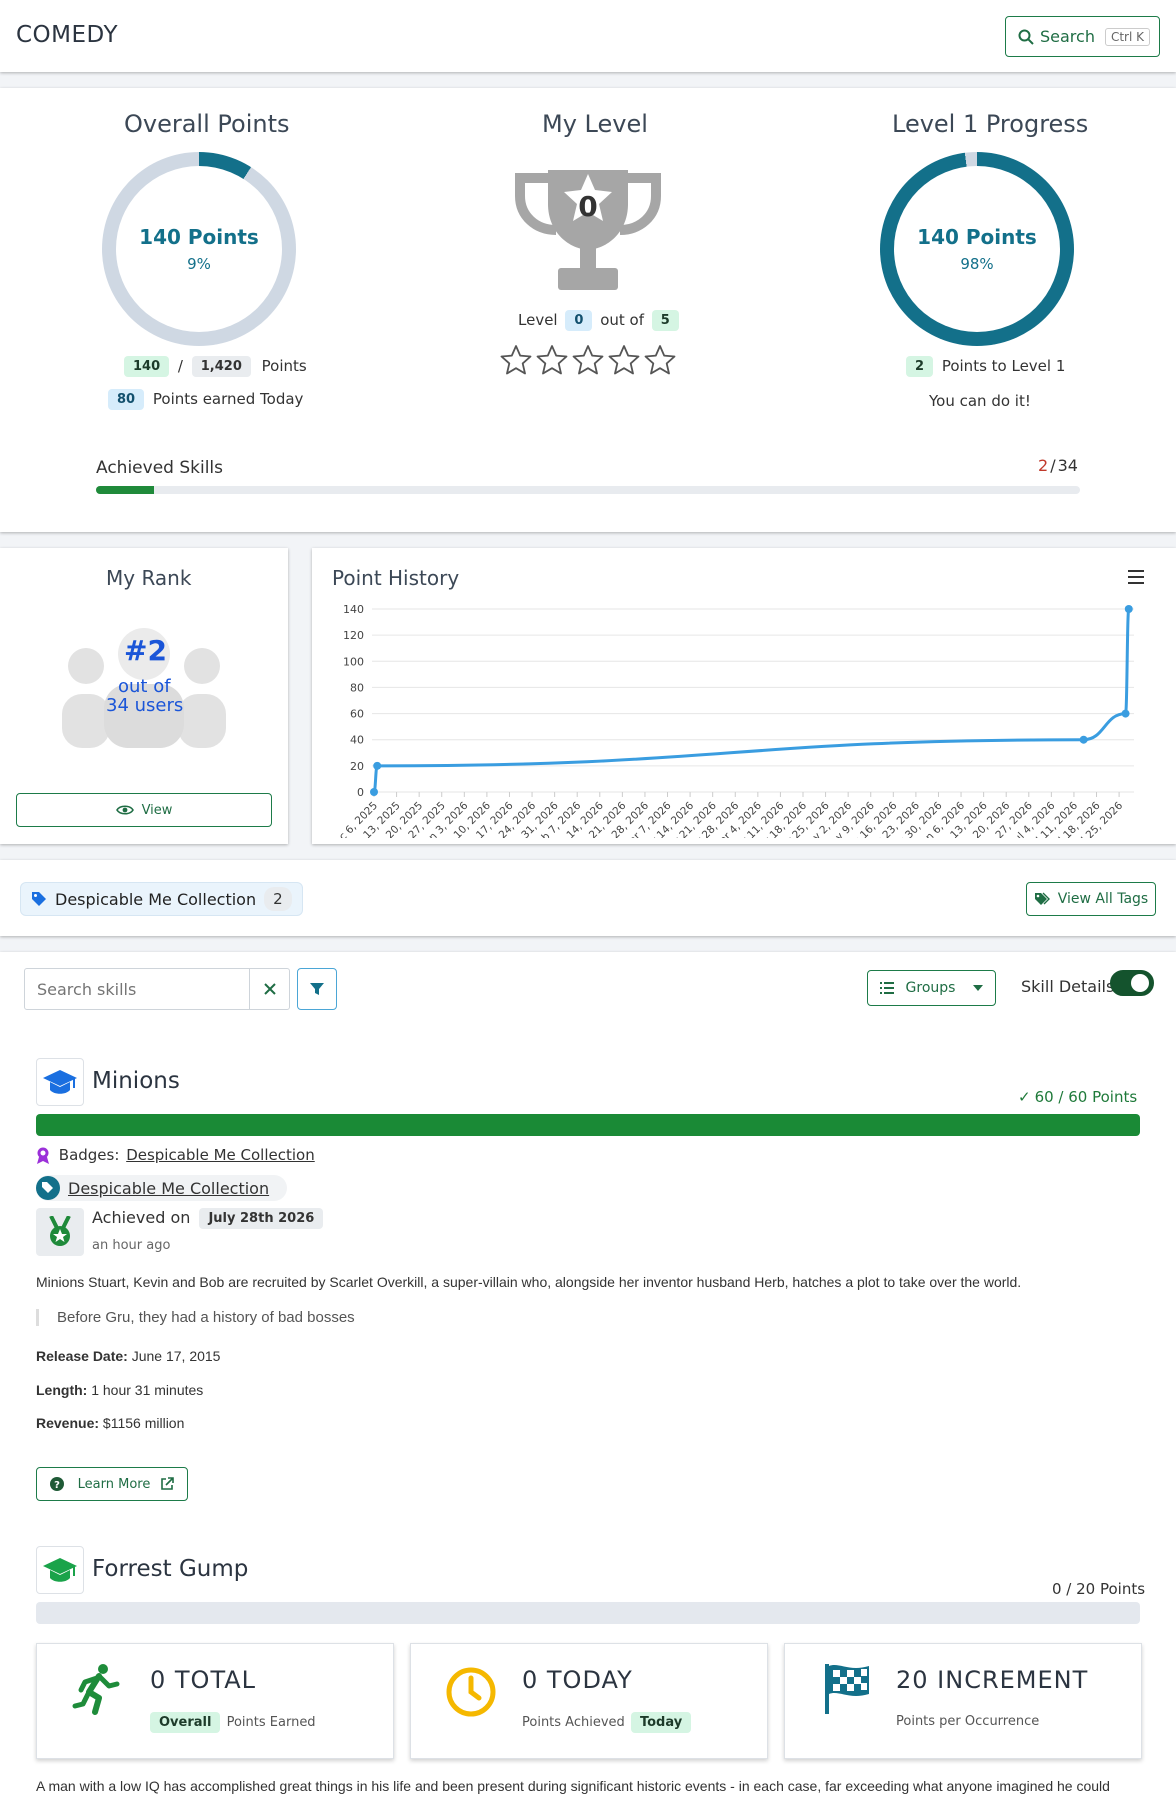  Describe the element at coordinates (360, 792) in the screenshot. I see `y-tick-label: 0` at that location.